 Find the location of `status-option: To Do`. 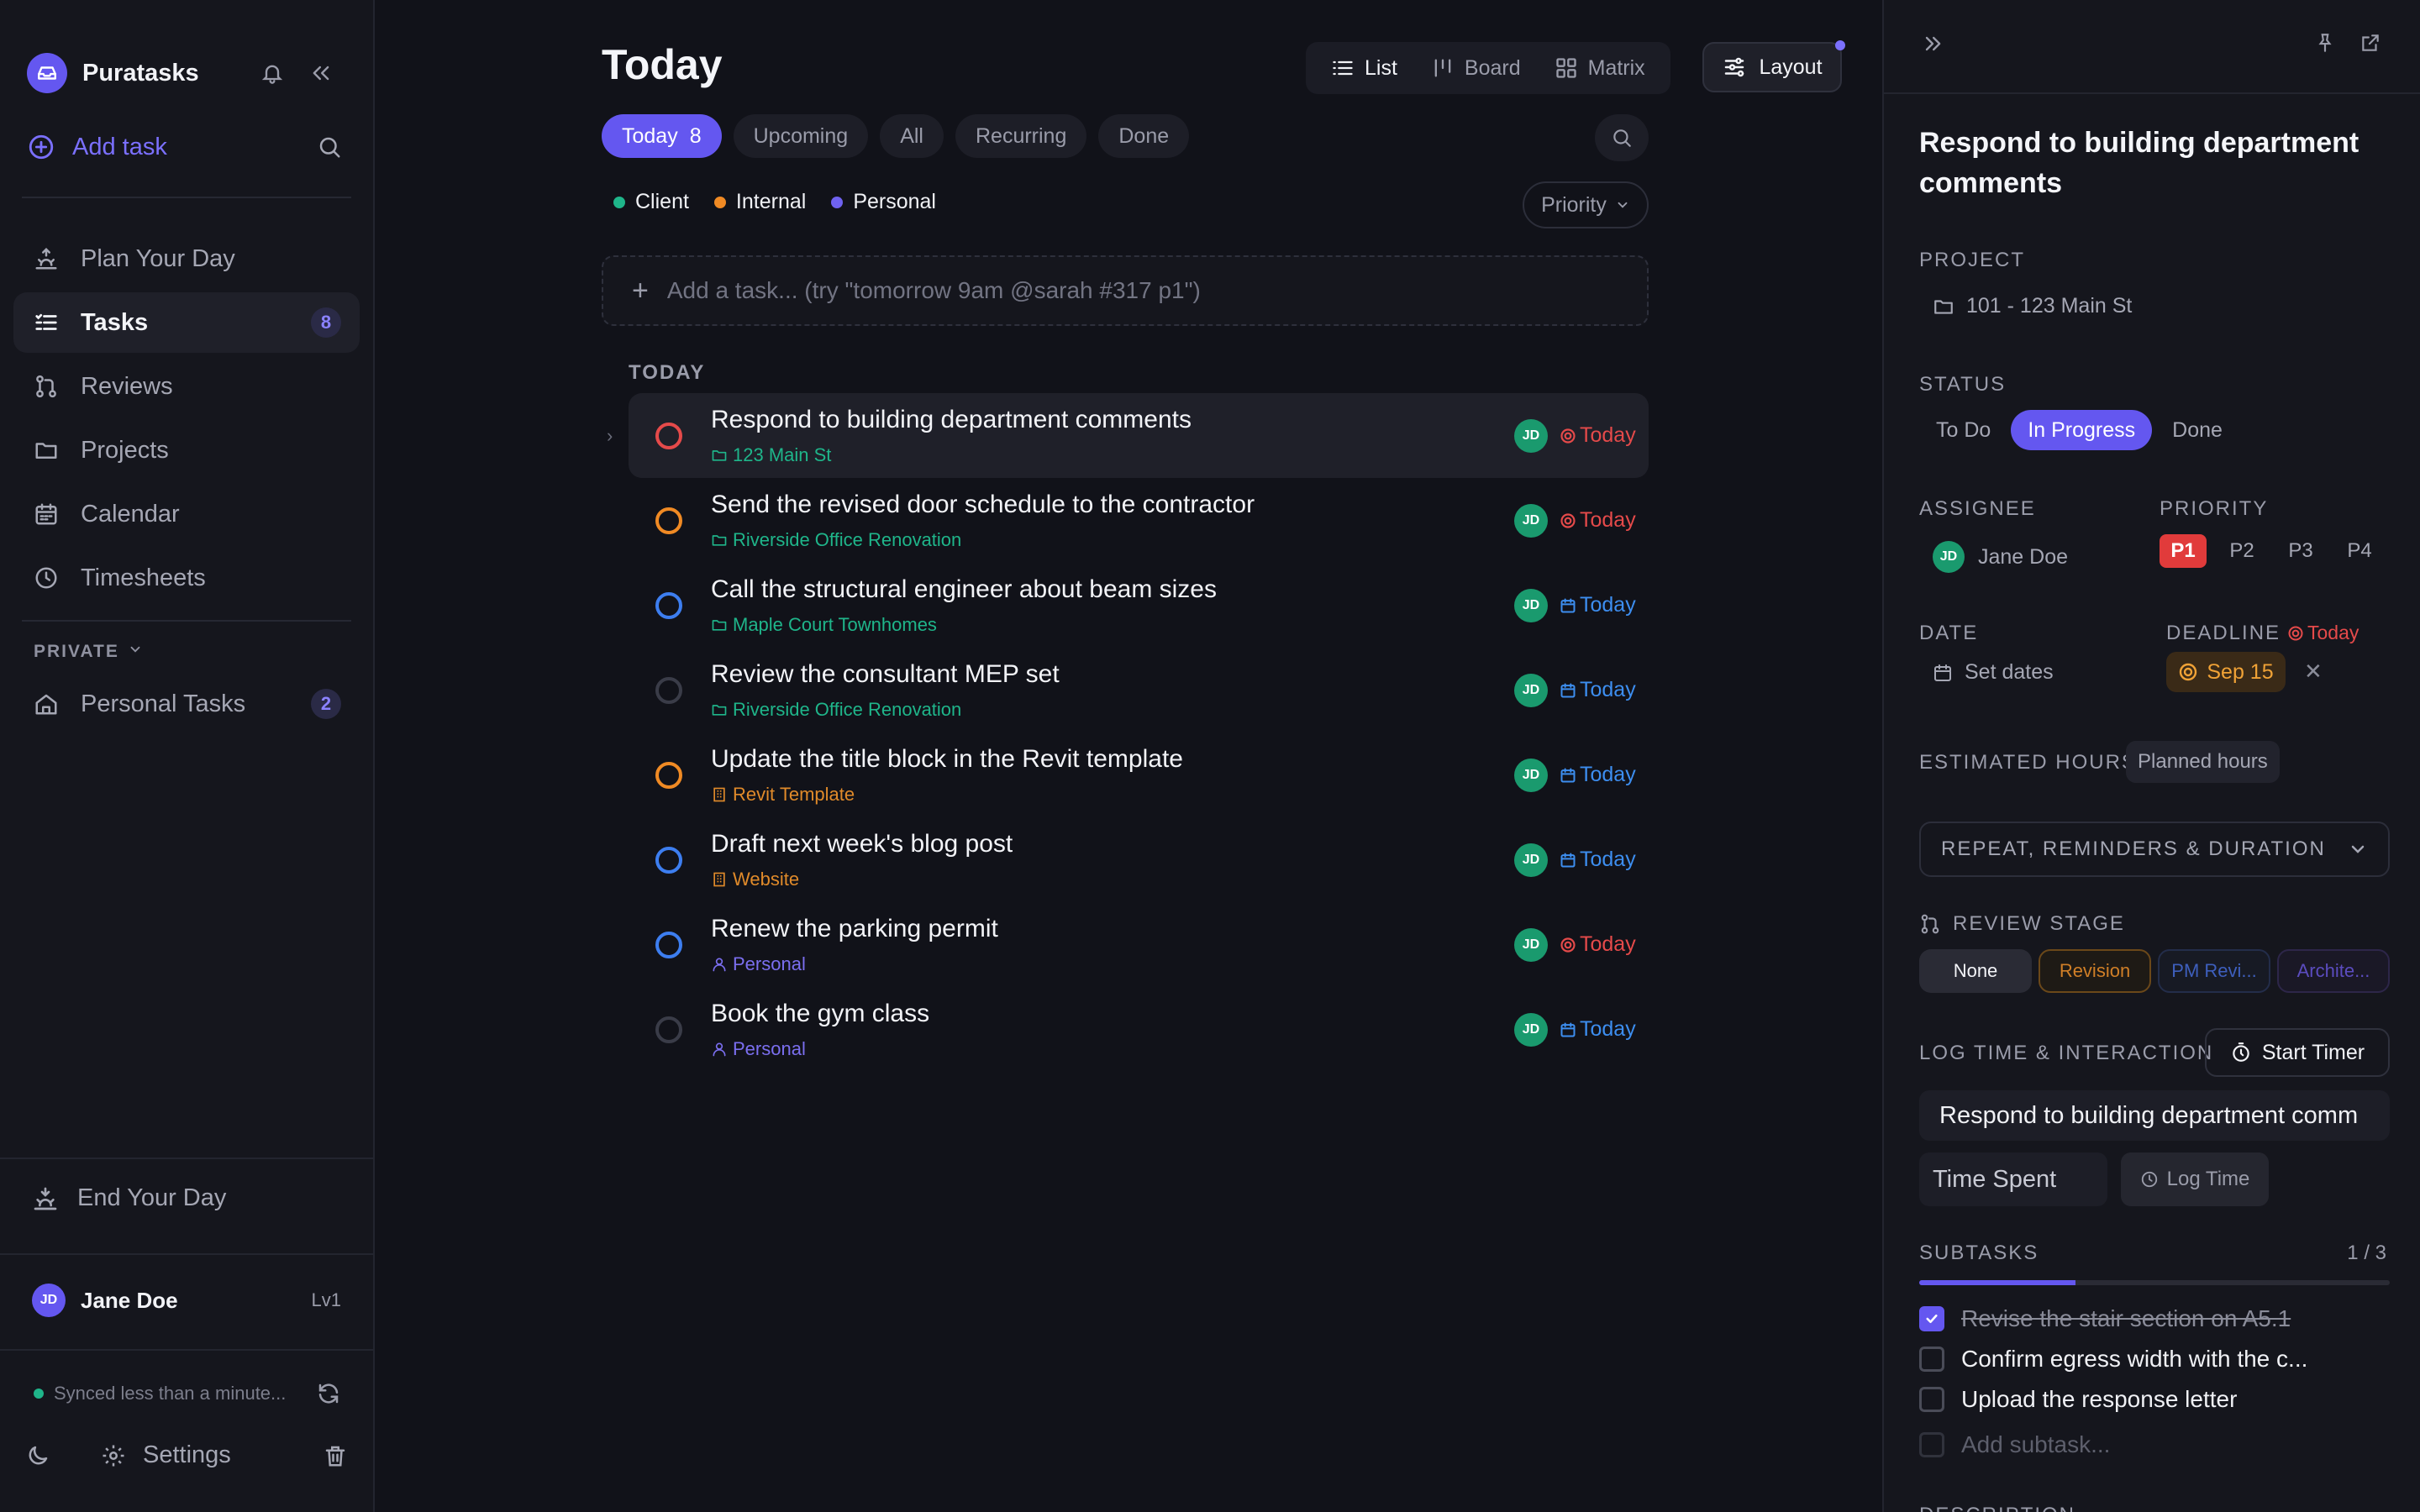

status-option: To Do is located at coordinates (1963, 430).